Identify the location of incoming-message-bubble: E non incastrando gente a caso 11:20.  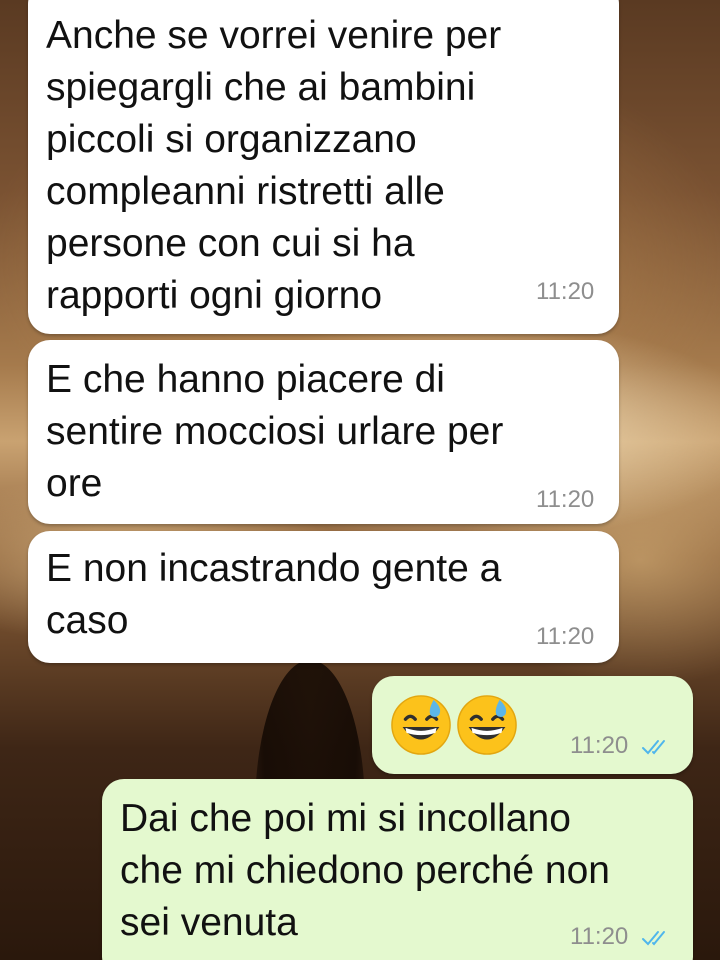
(323, 597).